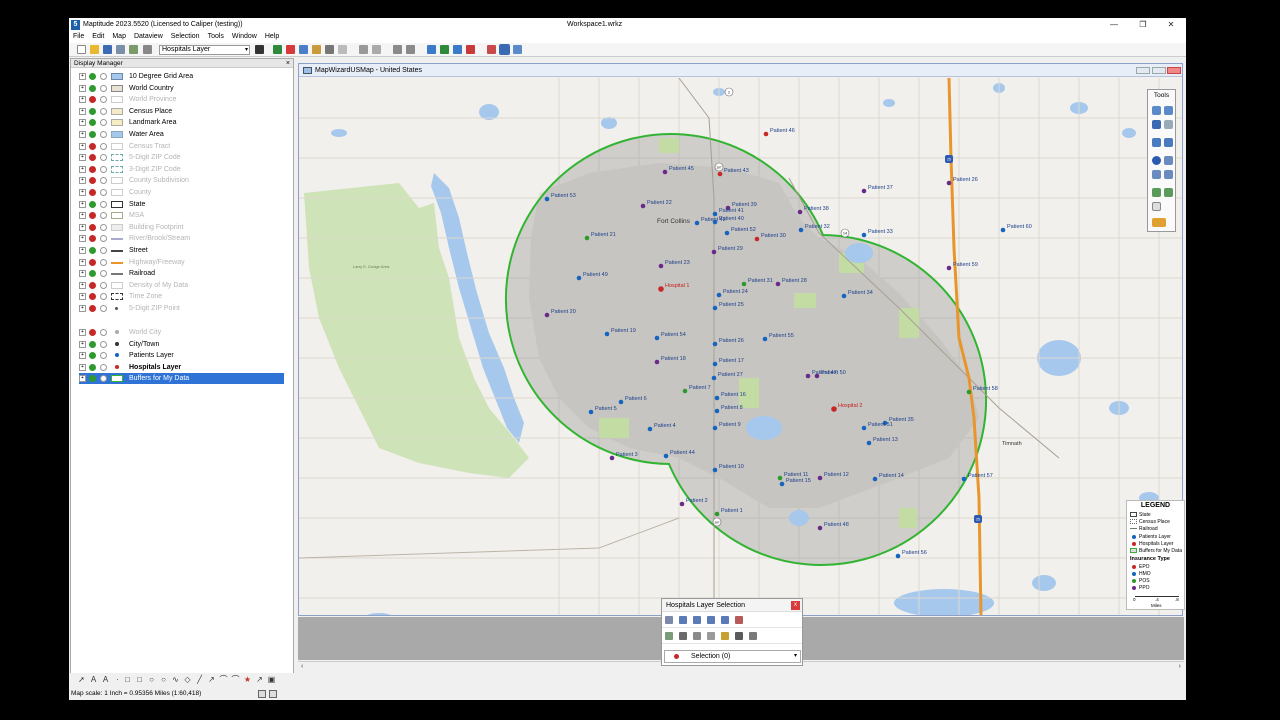 The height and width of the screenshot is (720, 1280). I want to click on layer-row: + Time Zone, so click(181, 296).